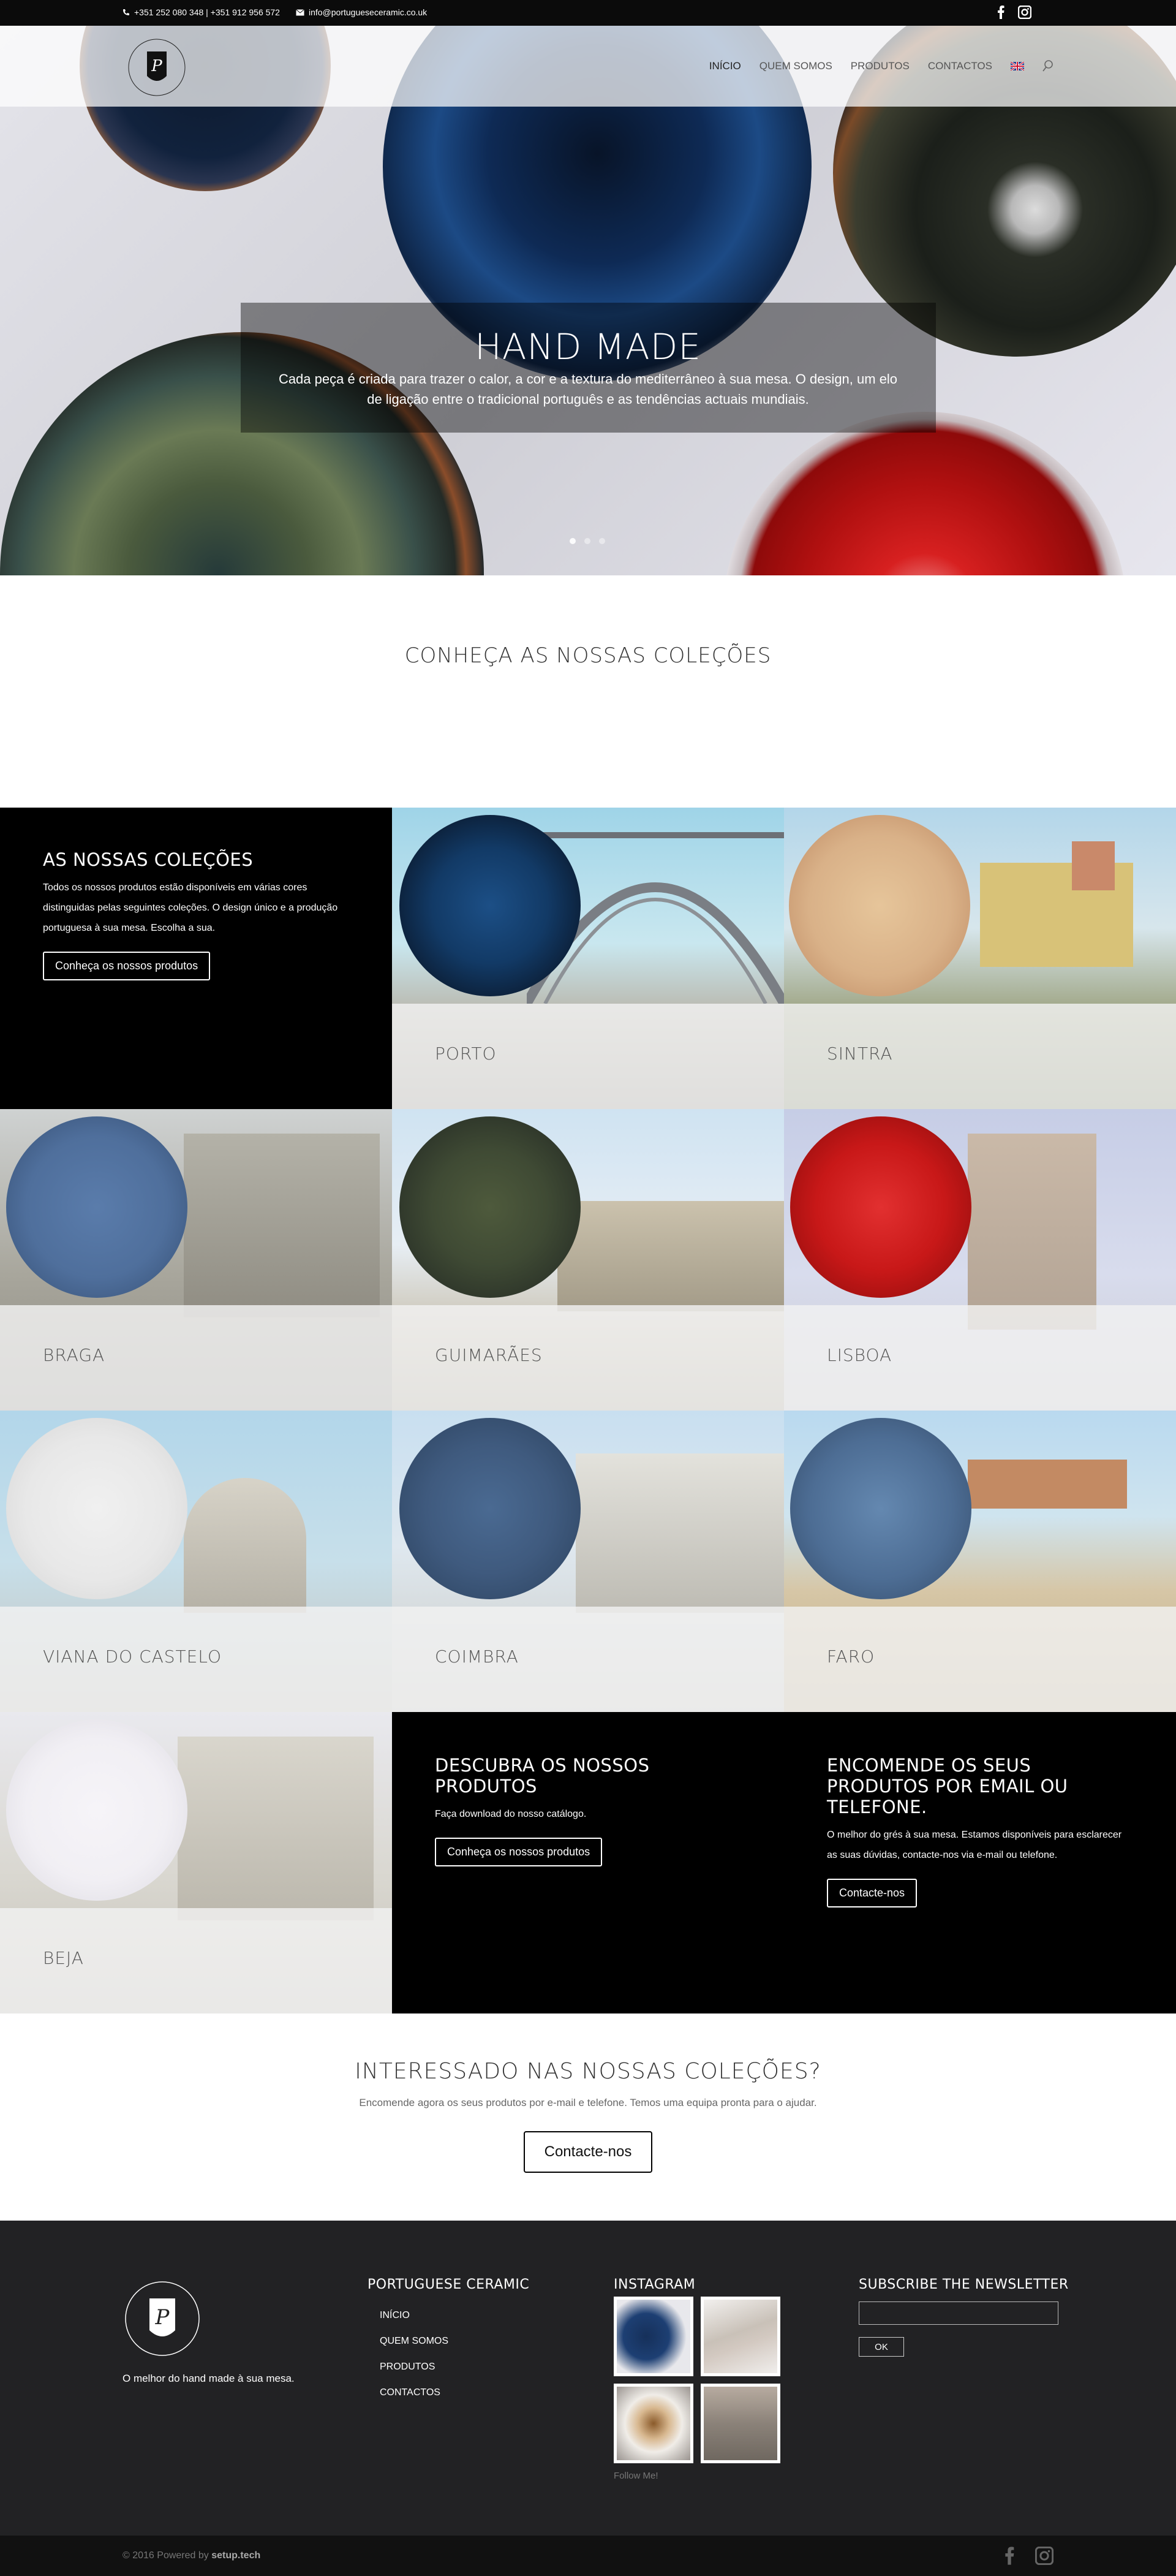 Image resolution: width=1176 pixels, height=2576 pixels. What do you see at coordinates (64, 1958) in the screenshot?
I see `collection-name: BEJA` at bounding box center [64, 1958].